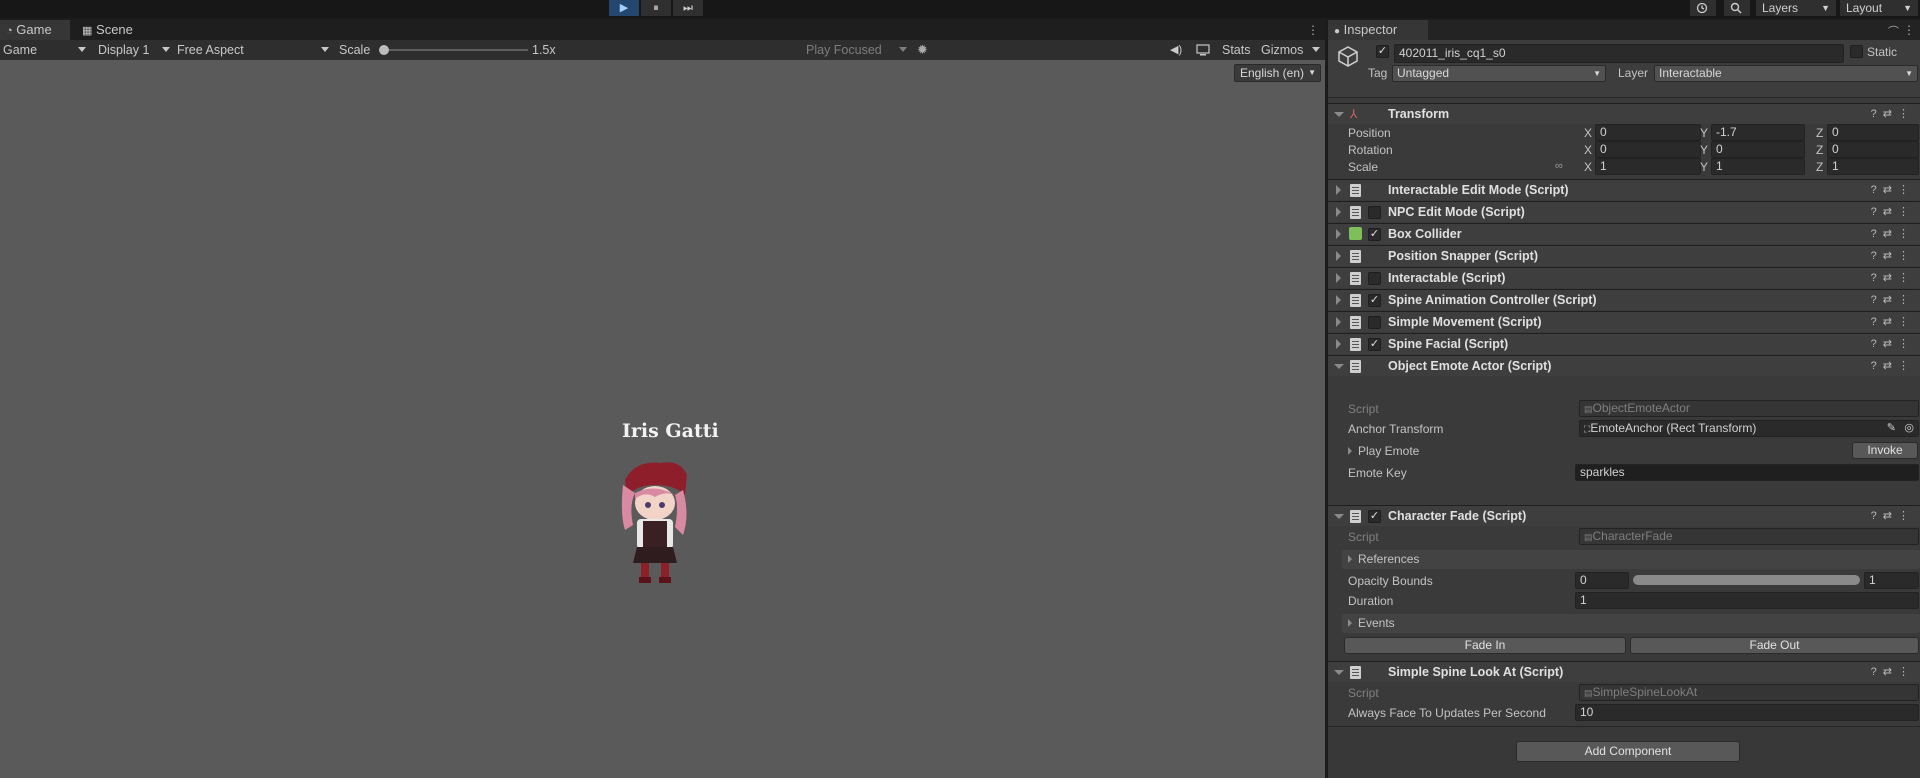 The width and height of the screenshot is (1920, 778). What do you see at coordinates (45, 50) in the screenshot?
I see `display-mode-dropdown: Game` at bounding box center [45, 50].